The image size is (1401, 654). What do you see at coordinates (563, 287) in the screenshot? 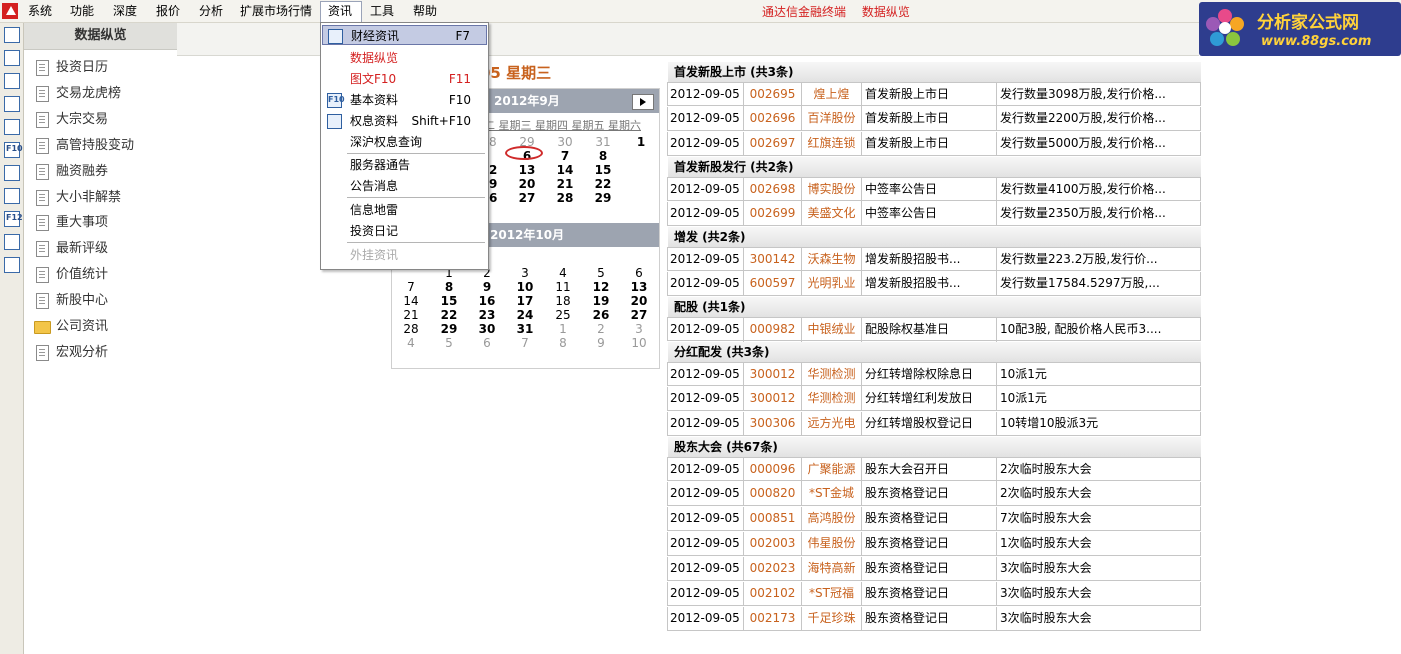
I see `calendar-day: 11` at bounding box center [563, 287].